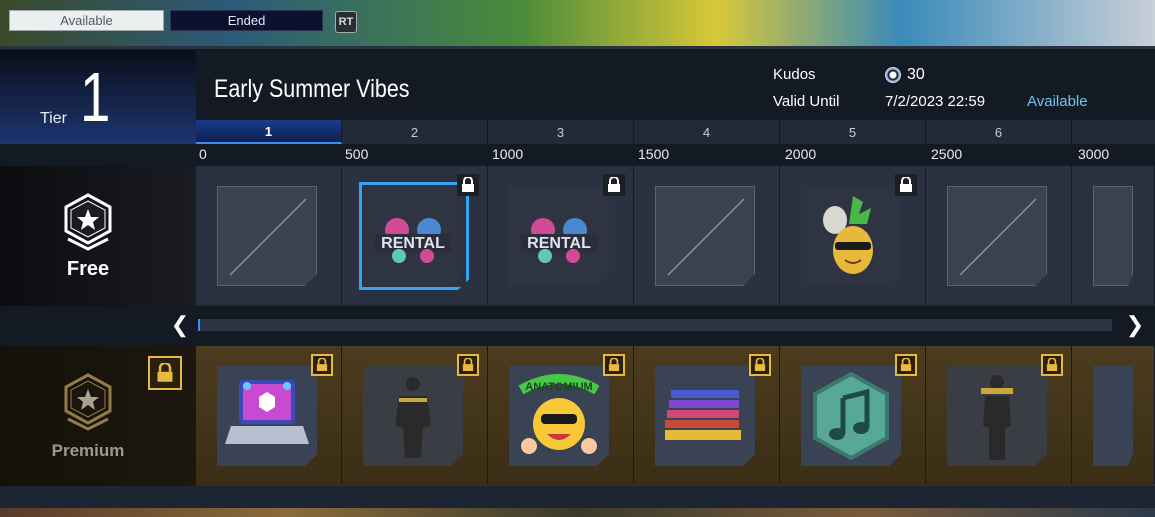  I want to click on level-cell: 5, so click(853, 132).